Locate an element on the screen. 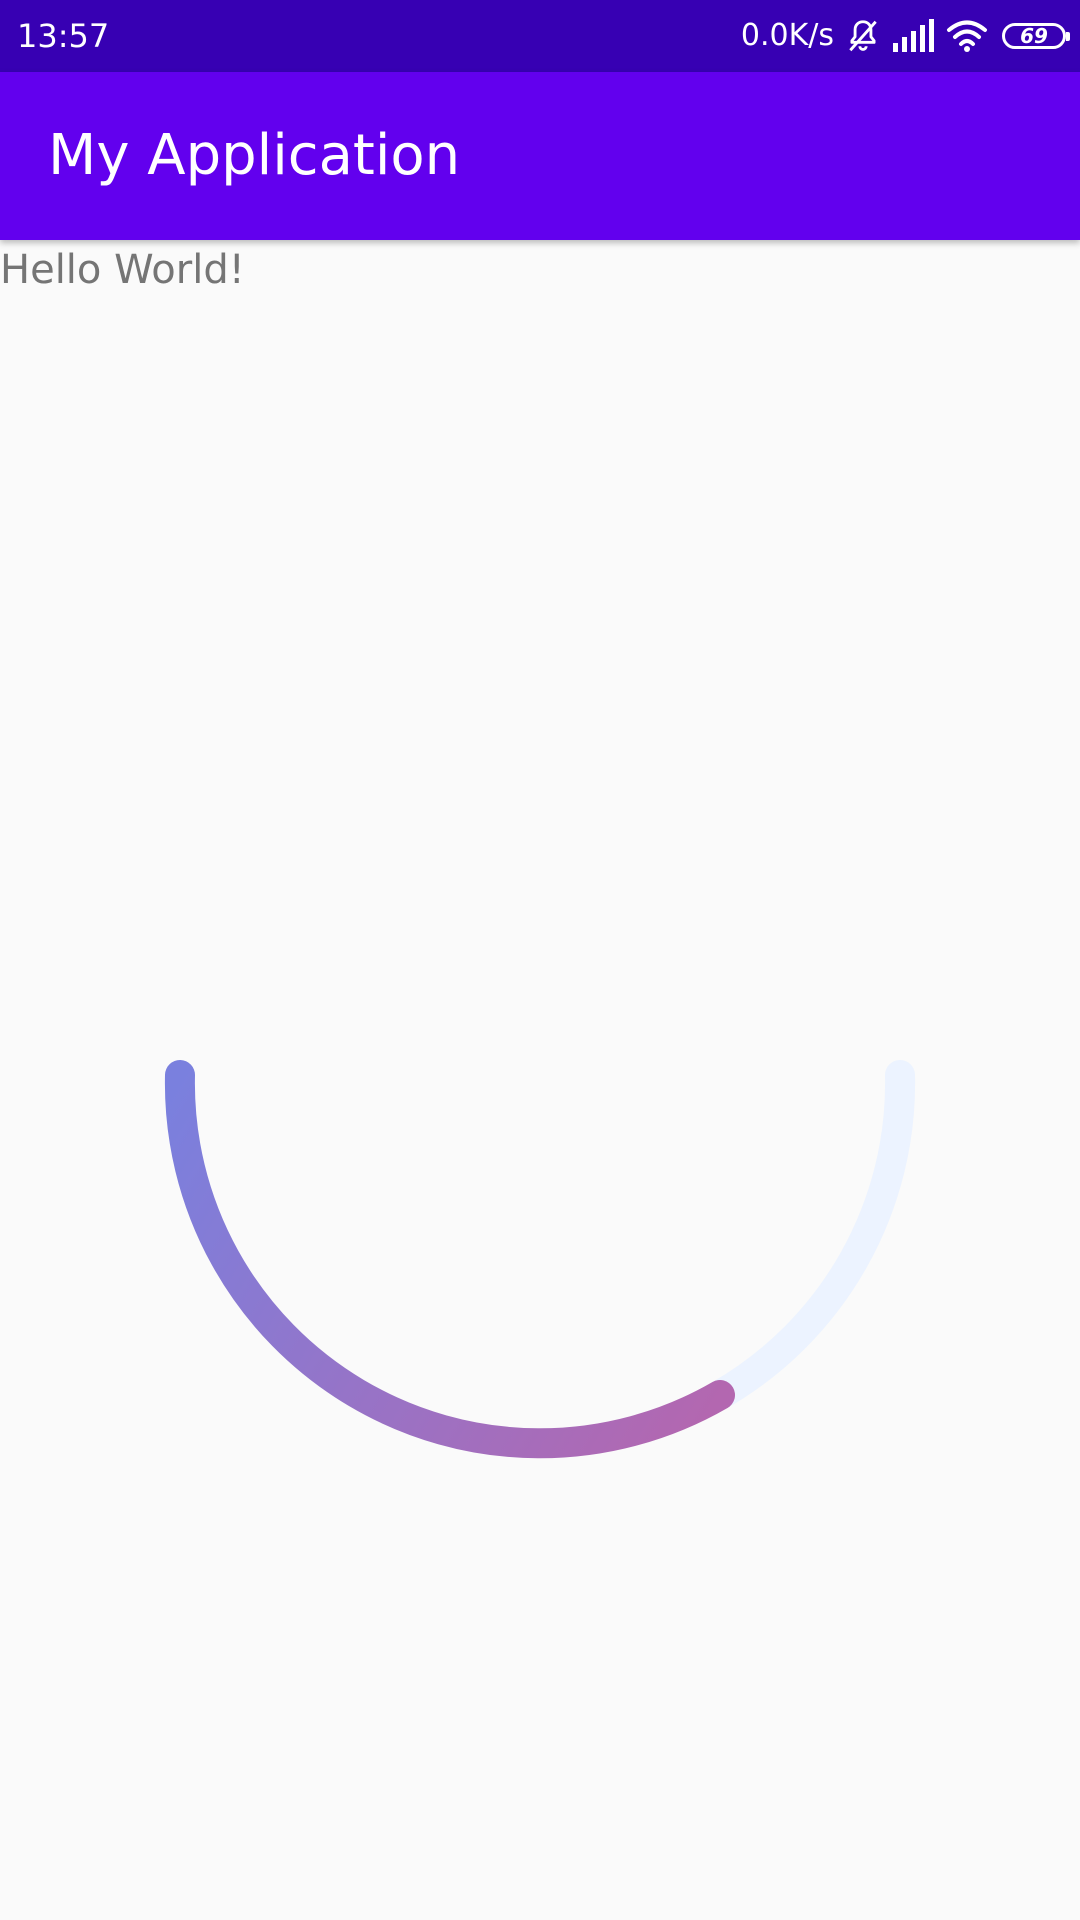  progress-arc is located at coordinates (449, 1259).